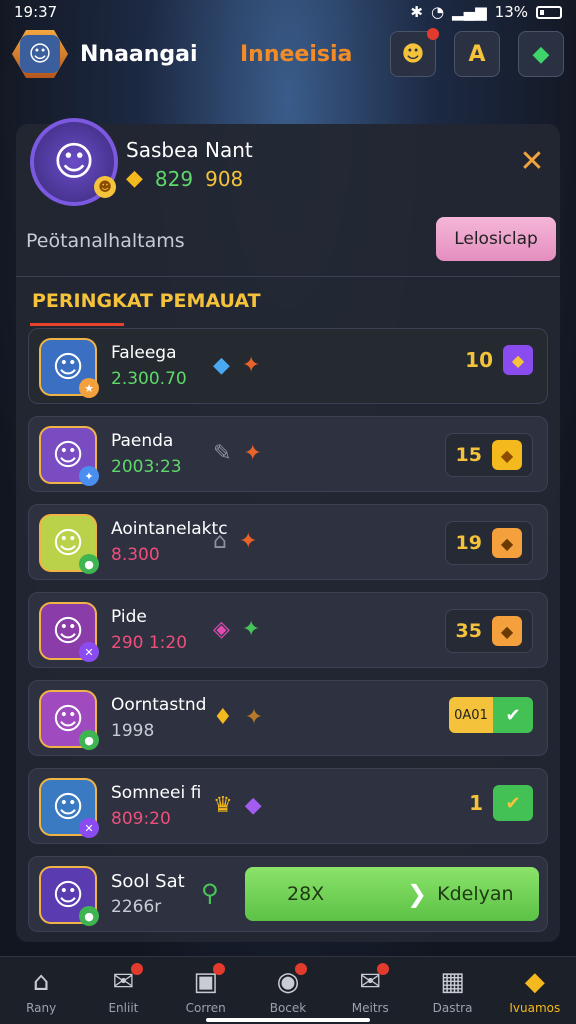 The image size is (576, 1024). What do you see at coordinates (223, 805) in the screenshot?
I see `crown-icon: ♛` at bounding box center [223, 805].